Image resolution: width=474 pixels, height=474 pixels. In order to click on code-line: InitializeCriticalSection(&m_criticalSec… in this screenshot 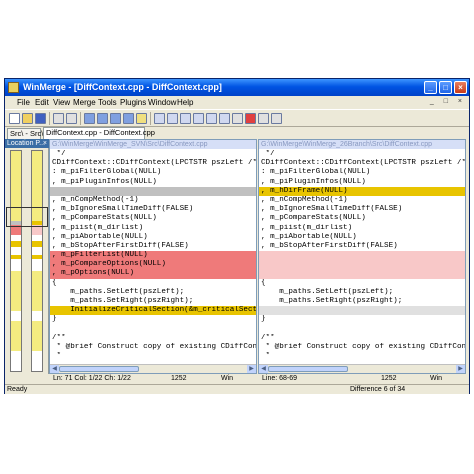, I will do `click(153, 311)`.